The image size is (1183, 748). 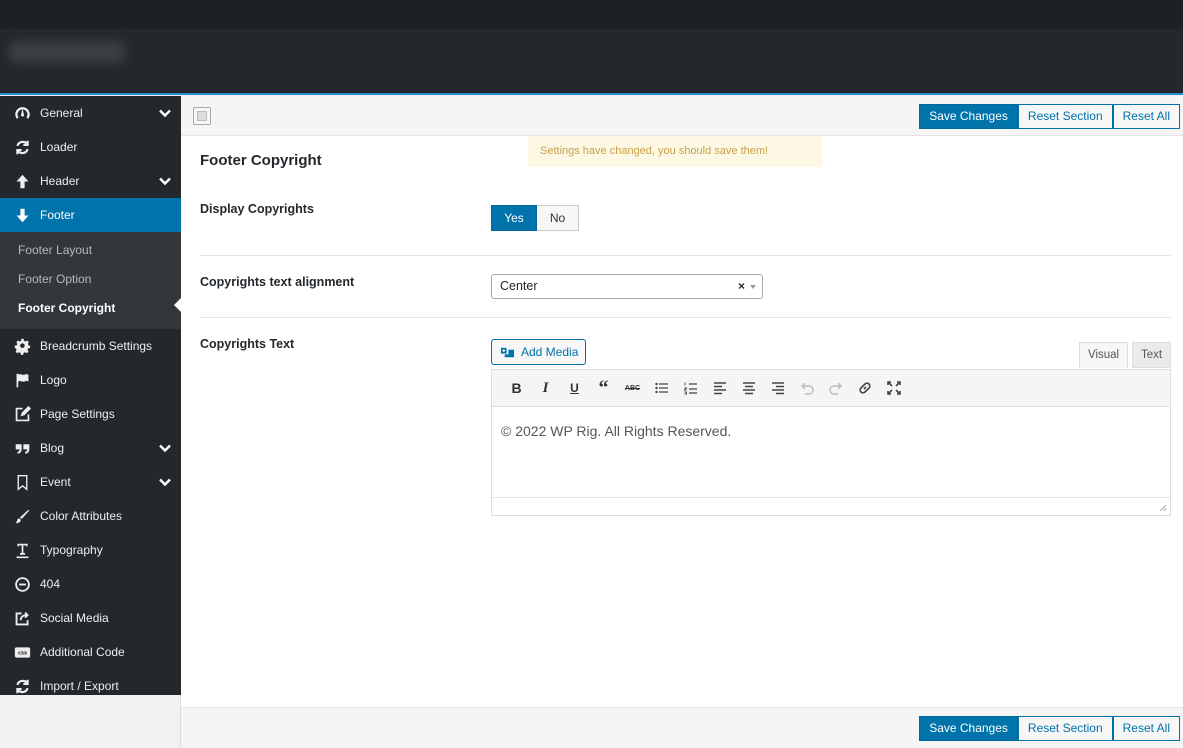 What do you see at coordinates (60, 181) in the screenshot?
I see `sidebar-item-label: Header` at bounding box center [60, 181].